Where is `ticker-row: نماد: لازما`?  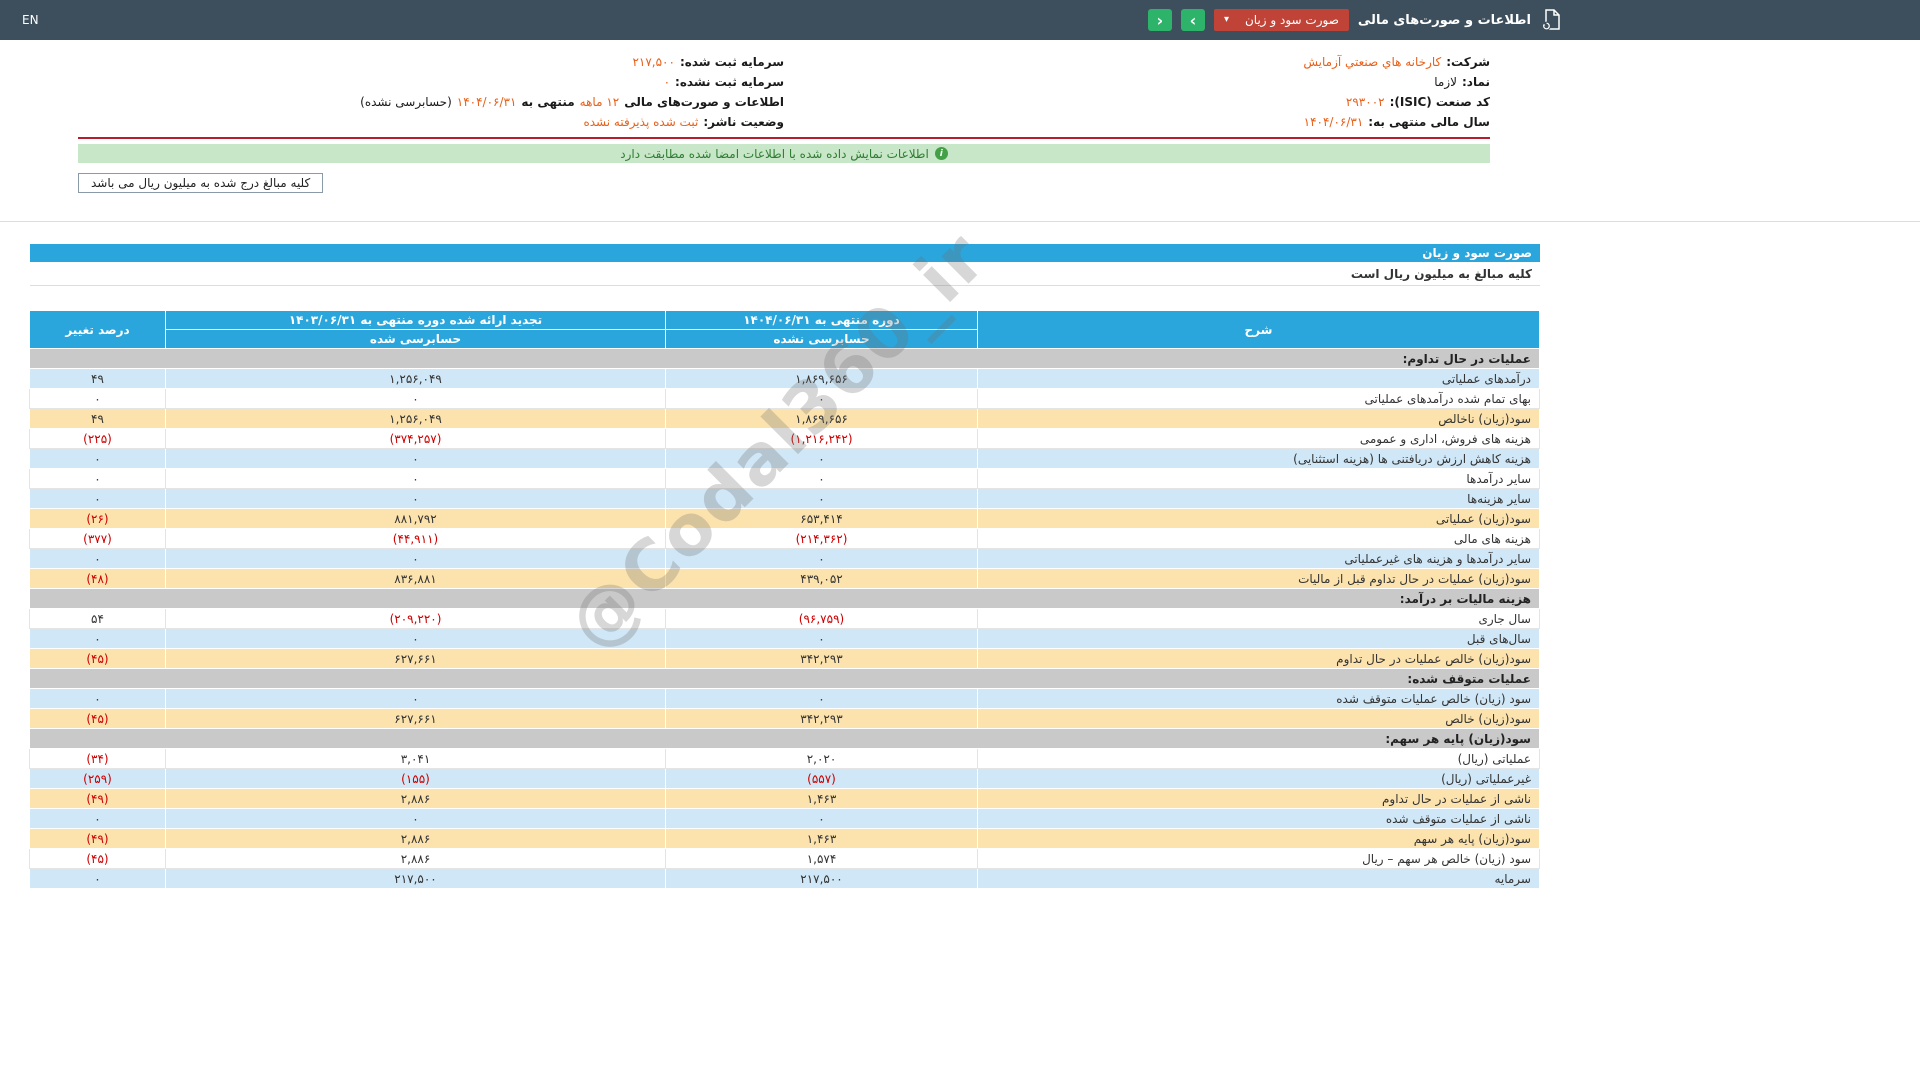
ticker-row: نماد: لازما is located at coordinates (1137, 82).